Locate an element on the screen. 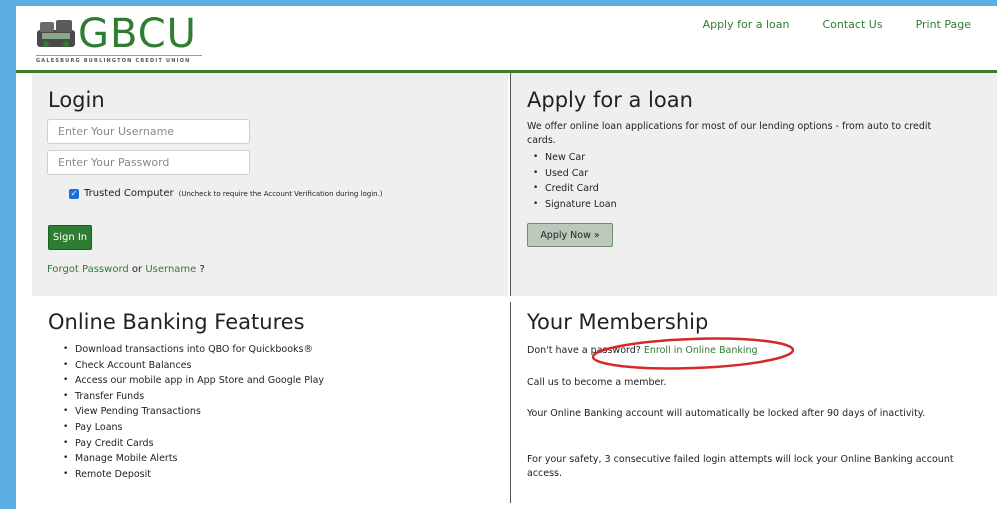 The width and height of the screenshot is (997, 509). features-title: Online Banking Features is located at coordinates (176, 322).